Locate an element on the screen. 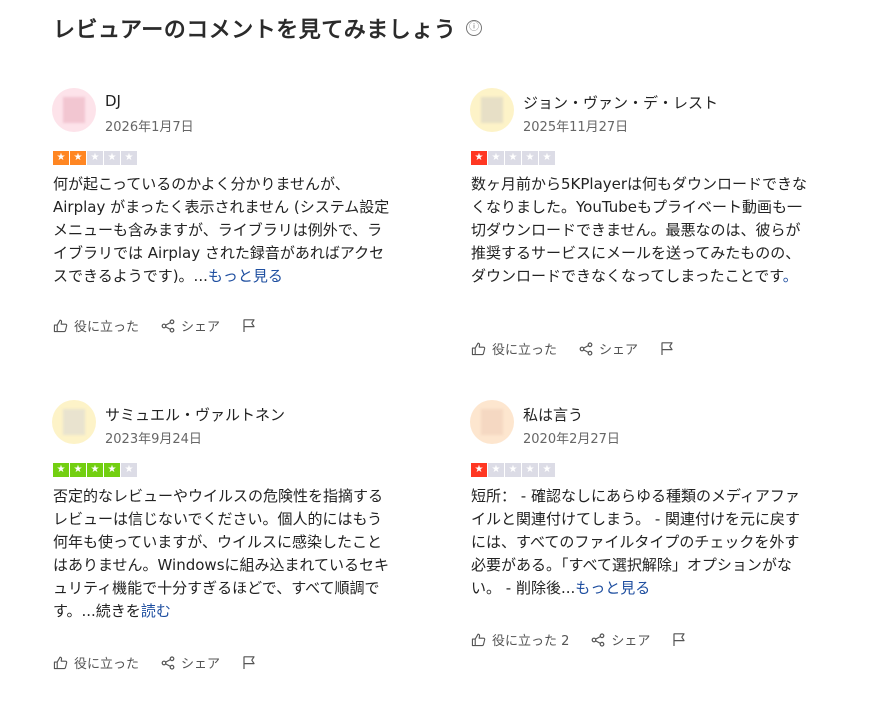 The height and width of the screenshot is (710, 869). reviewer-name: 私は言う is located at coordinates (553, 414).